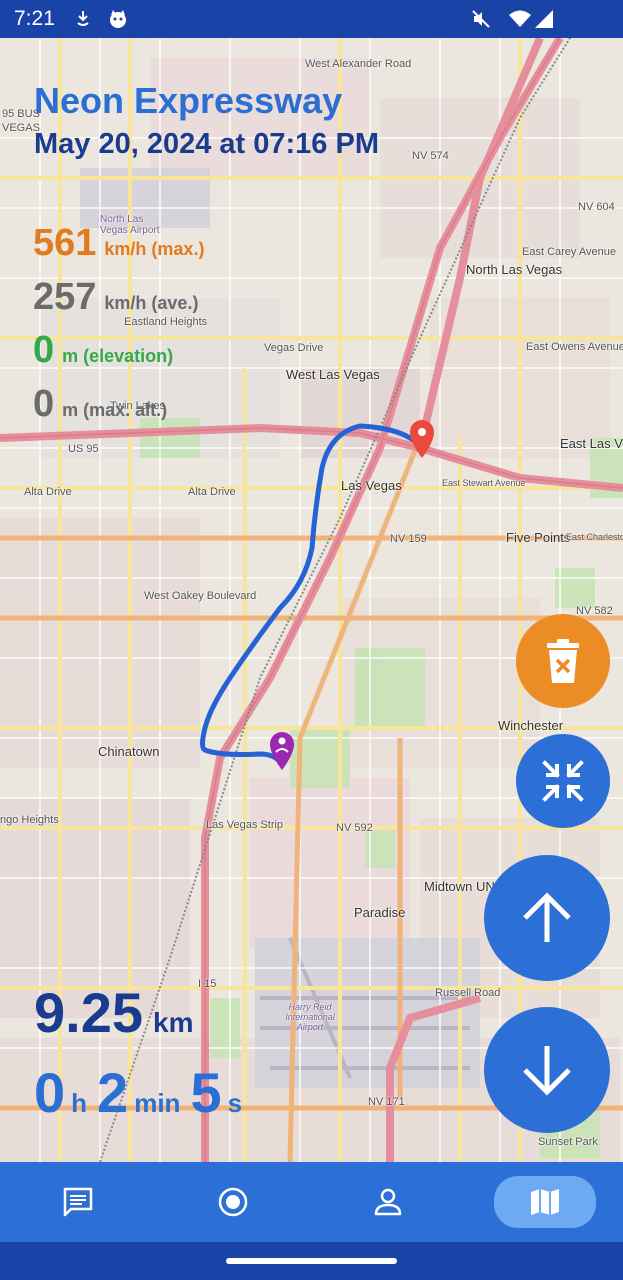  I want to click on nav-item-chat, so click(78, 1202).